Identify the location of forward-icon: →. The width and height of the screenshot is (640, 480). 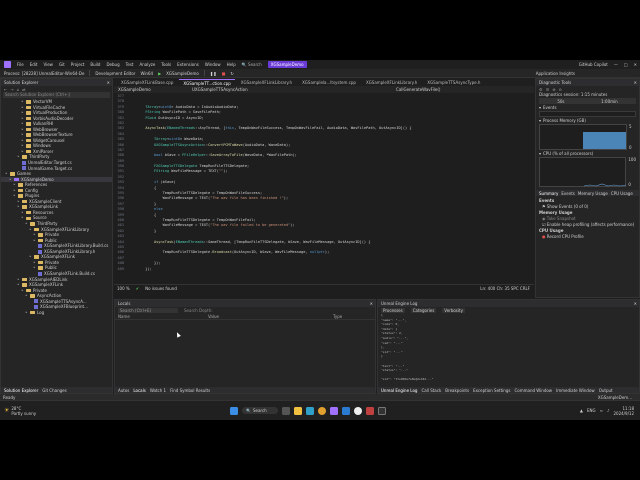
(11, 89).